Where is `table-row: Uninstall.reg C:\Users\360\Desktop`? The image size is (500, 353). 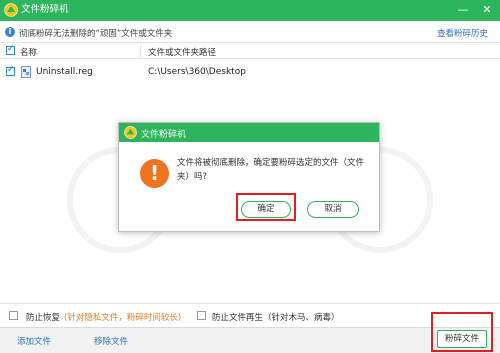
table-row: Uninstall.reg C:\Users\360\Desktop is located at coordinates (250, 72).